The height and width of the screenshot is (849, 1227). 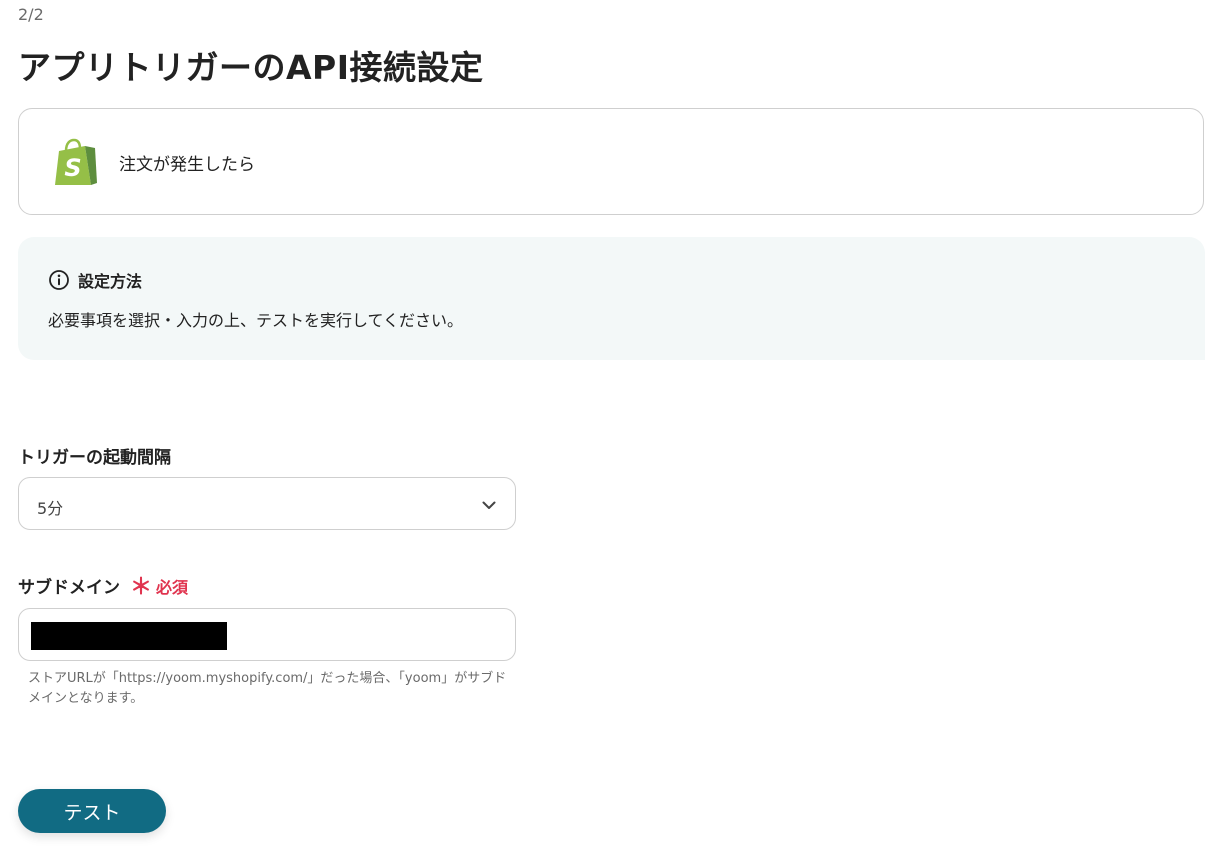 What do you see at coordinates (50, 508) in the screenshot?
I see `interval-selected-value: 5分` at bounding box center [50, 508].